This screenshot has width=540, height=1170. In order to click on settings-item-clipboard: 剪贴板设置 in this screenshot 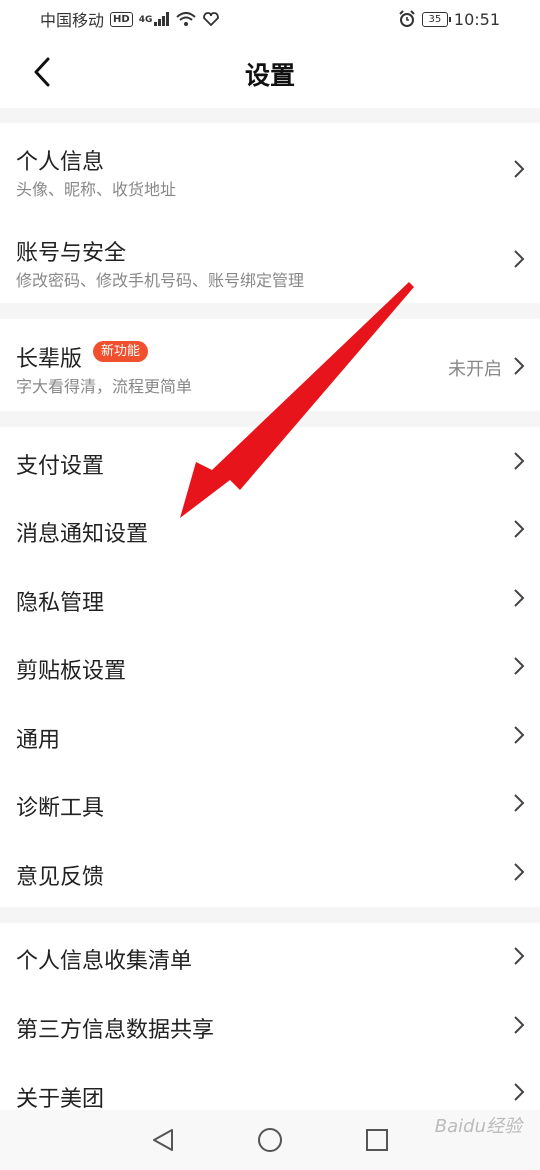, I will do `click(270, 666)`.